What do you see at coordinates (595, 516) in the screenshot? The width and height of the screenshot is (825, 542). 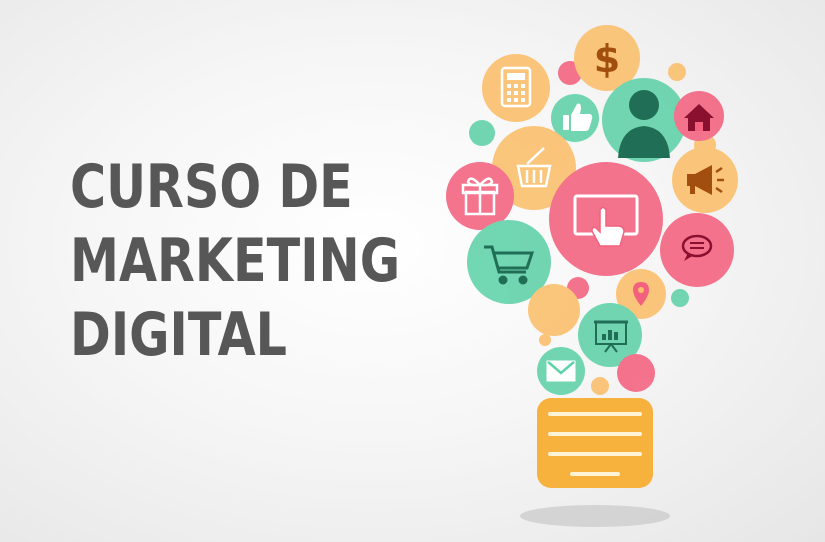 I see `bulb-shadow` at bounding box center [595, 516].